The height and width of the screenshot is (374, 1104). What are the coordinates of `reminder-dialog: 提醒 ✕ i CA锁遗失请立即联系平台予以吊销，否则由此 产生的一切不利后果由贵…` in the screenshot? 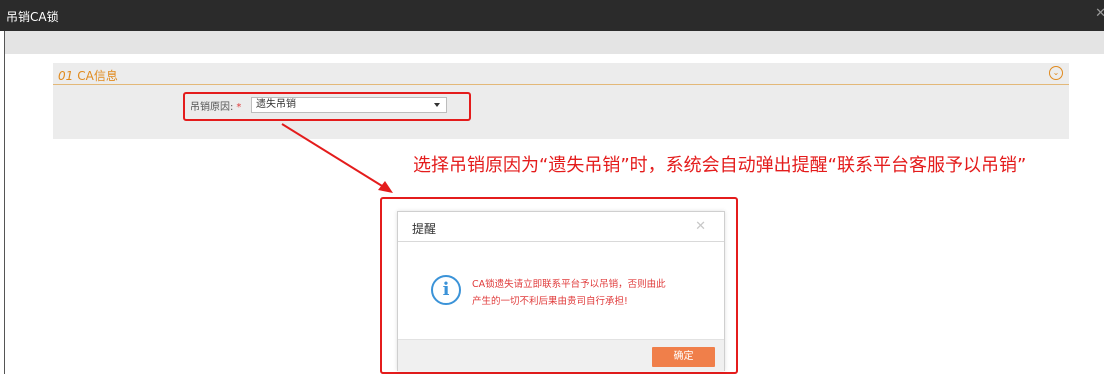 It's located at (561, 291).